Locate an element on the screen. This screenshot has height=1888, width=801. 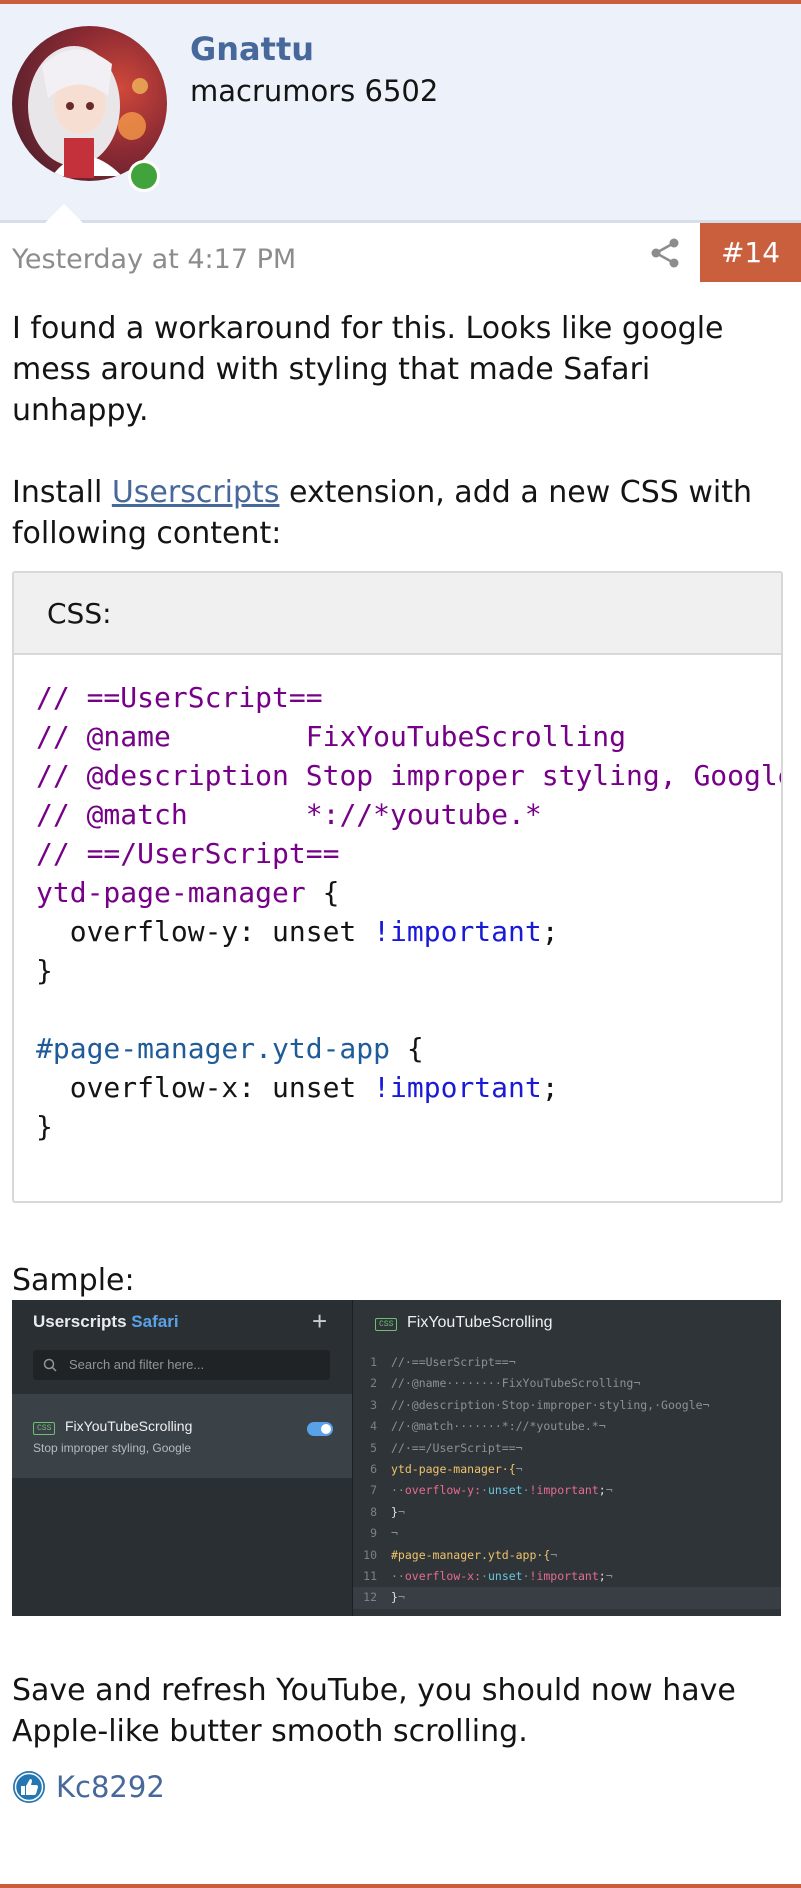
screenshot-item-description: Stop improper styling, Google is located at coordinates (112, 1448).